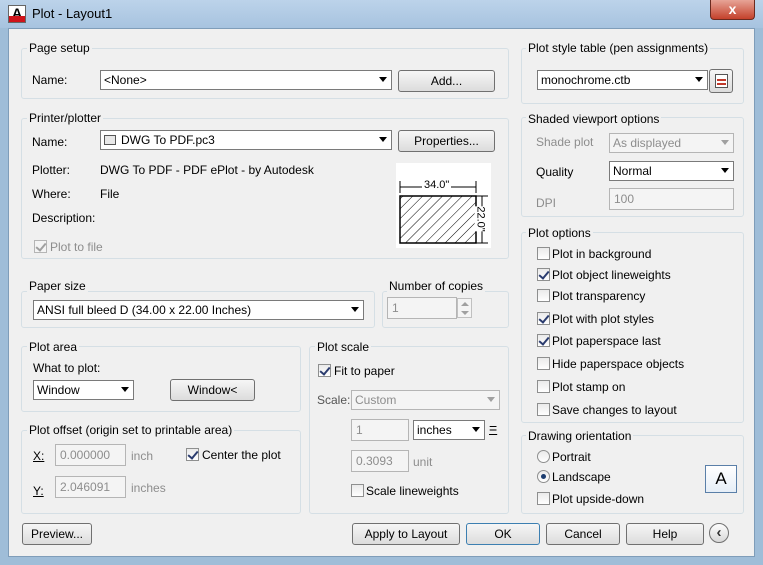 Image resolution: width=763 pixels, height=565 pixels. What do you see at coordinates (422, 308) in the screenshot?
I see `number-of-copies-input: 1` at bounding box center [422, 308].